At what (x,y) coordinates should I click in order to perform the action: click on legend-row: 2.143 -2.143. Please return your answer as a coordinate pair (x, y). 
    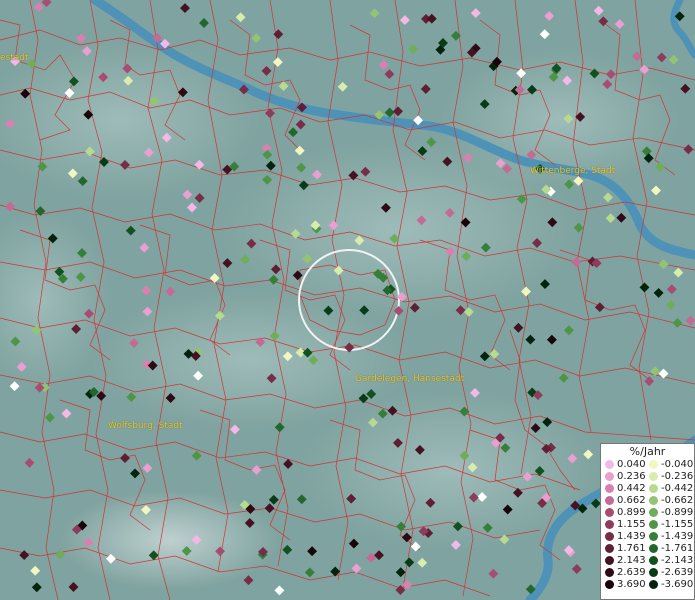
    Looking at the image, I should click on (647, 561).